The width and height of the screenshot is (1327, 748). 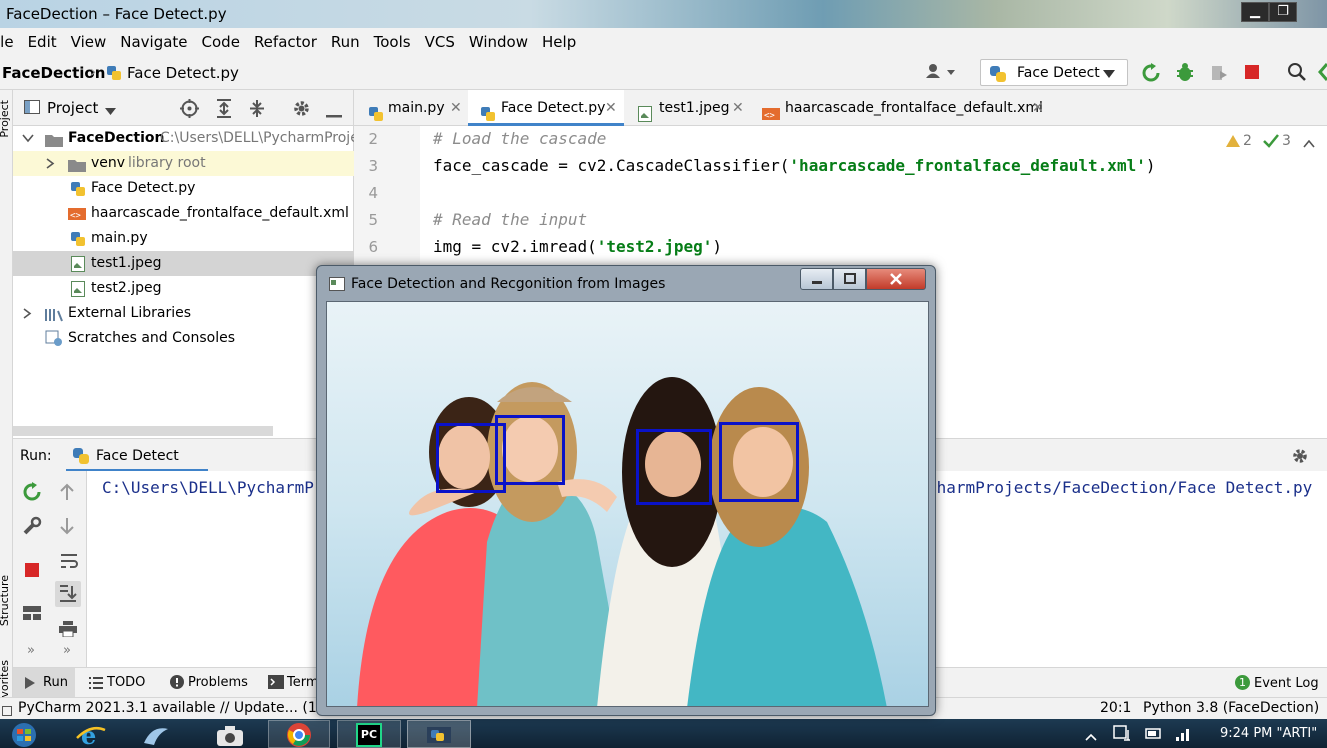 What do you see at coordinates (1115, 708) in the screenshot?
I see `cursor-position: 20:1` at bounding box center [1115, 708].